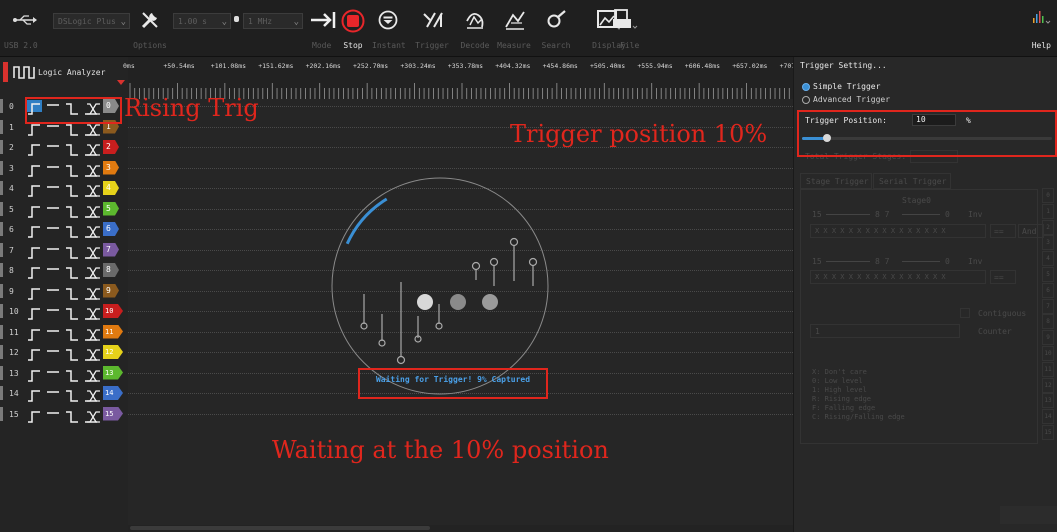 Image resolution: width=1057 pixels, height=532 pixels. I want to click on device-combo: DSLogic Plus ⌄, so click(91, 21).